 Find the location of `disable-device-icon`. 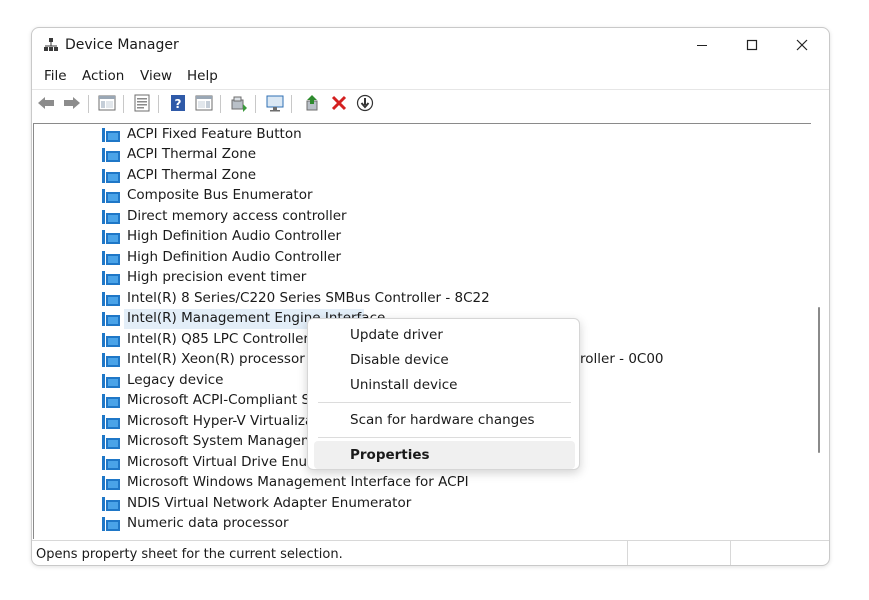

disable-device-icon is located at coordinates (365, 103).